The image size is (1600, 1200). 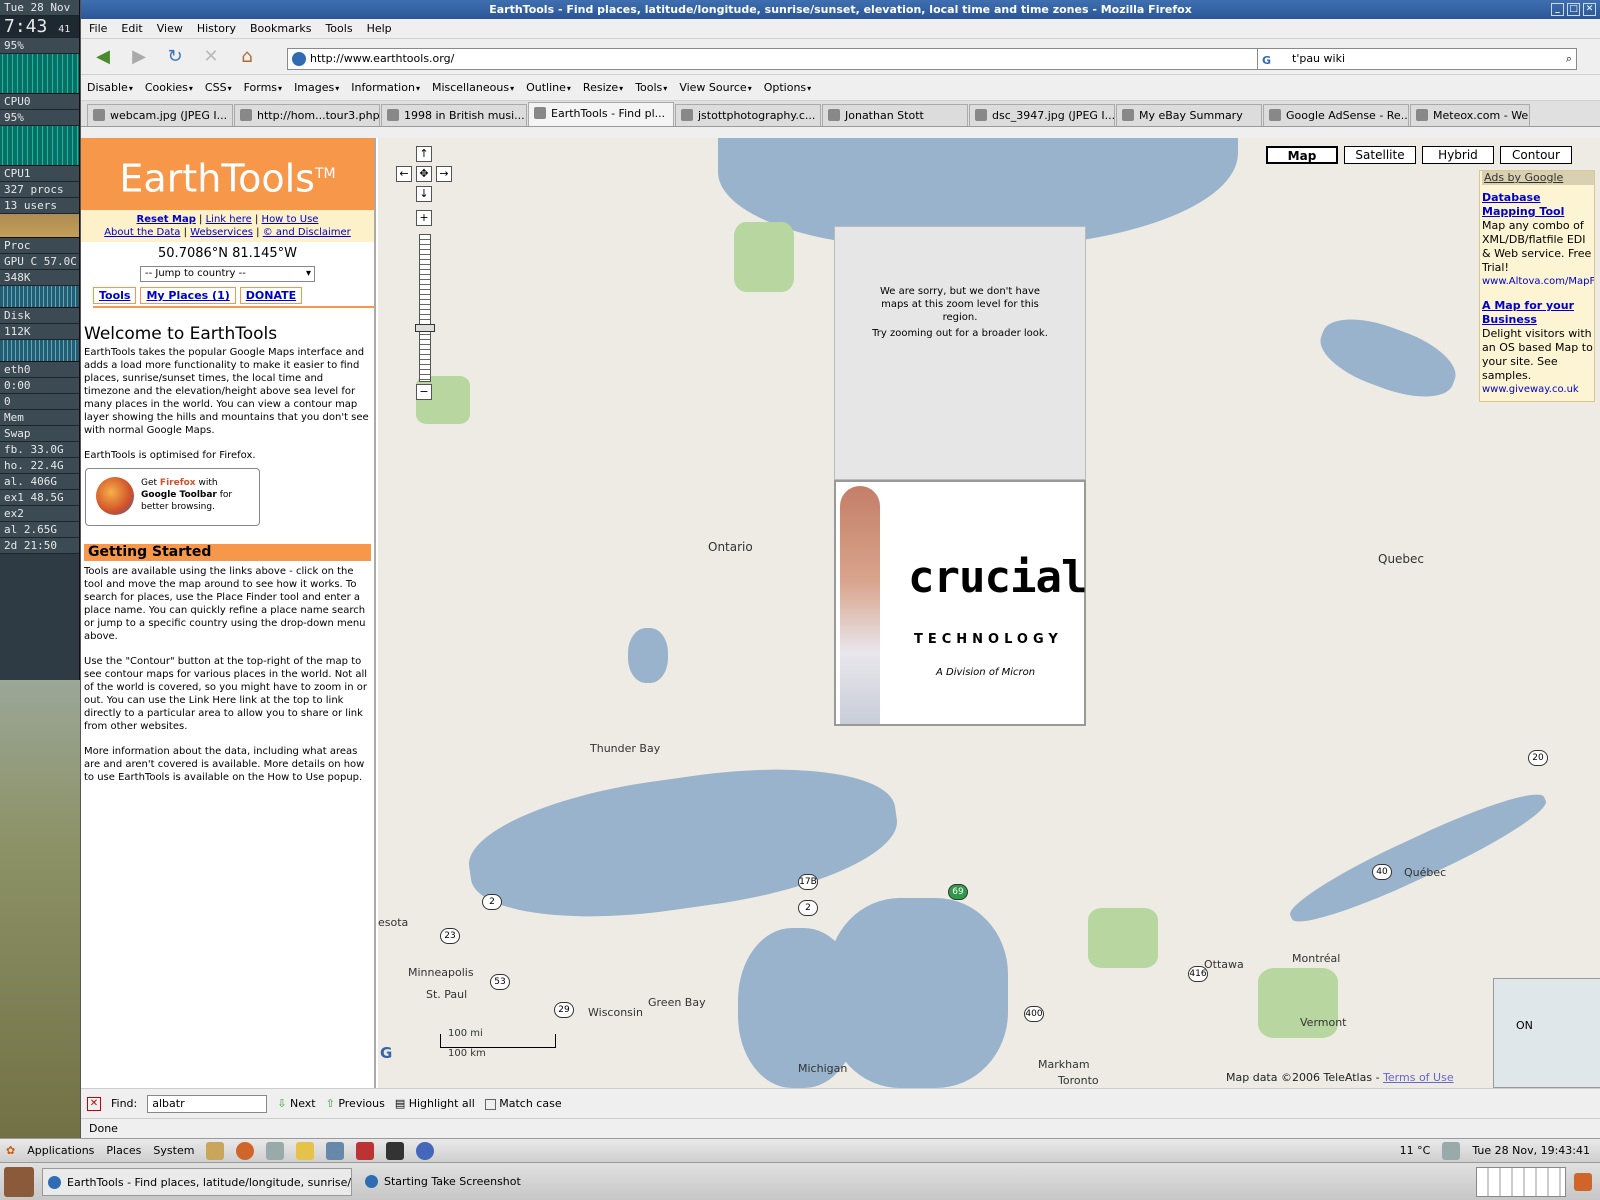 I want to click on workspace-switcher, so click(x=1521, y=1181).